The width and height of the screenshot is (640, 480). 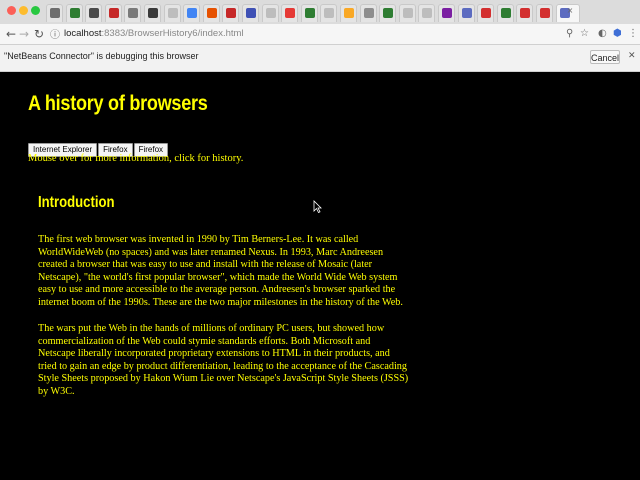 I want to click on url-path: :8383/BrowserHistory6/index.html, so click(x=172, y=33).